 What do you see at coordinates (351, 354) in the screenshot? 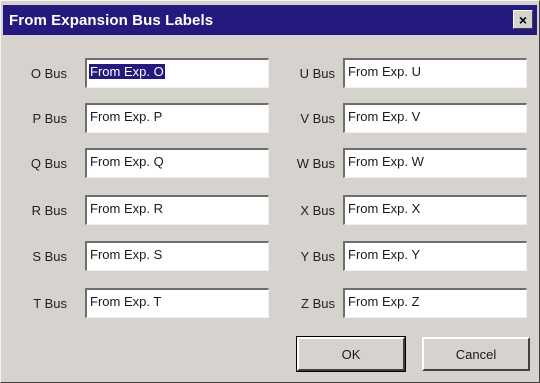
I see `ok-button: OK` at bounding box center [351, 354].